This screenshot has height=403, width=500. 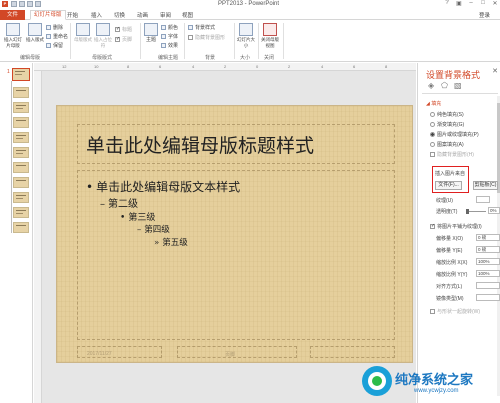 What do you see at coordinates (119, 202) in the screenshot?
I see `text-level-2: – 第二级` at bounding box center [119, 202].